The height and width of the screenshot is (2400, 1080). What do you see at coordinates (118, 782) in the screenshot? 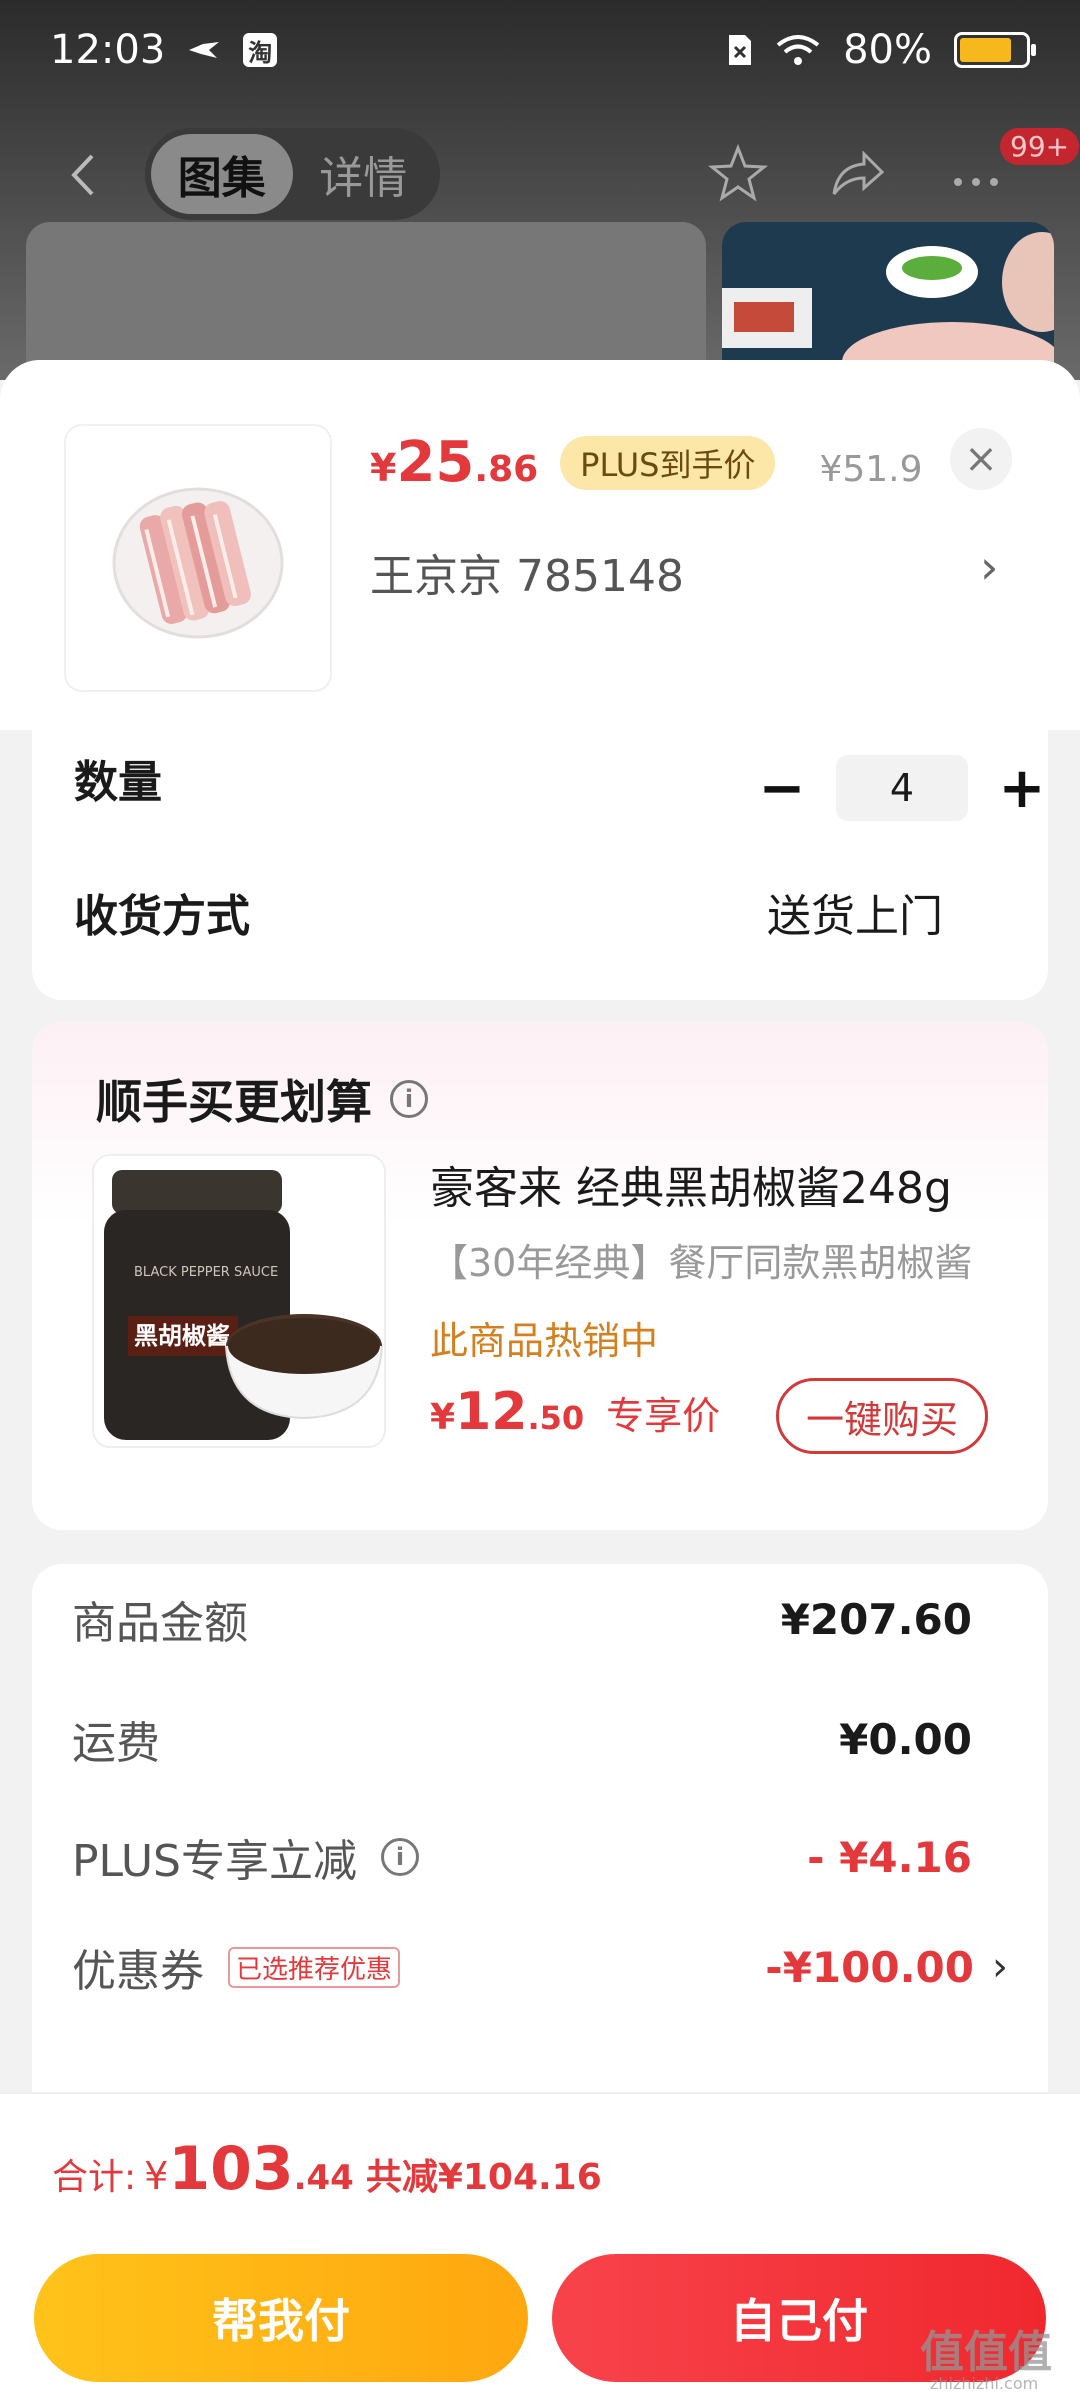
I see `quantity-label: 数量` at bounding box center [118, 782].